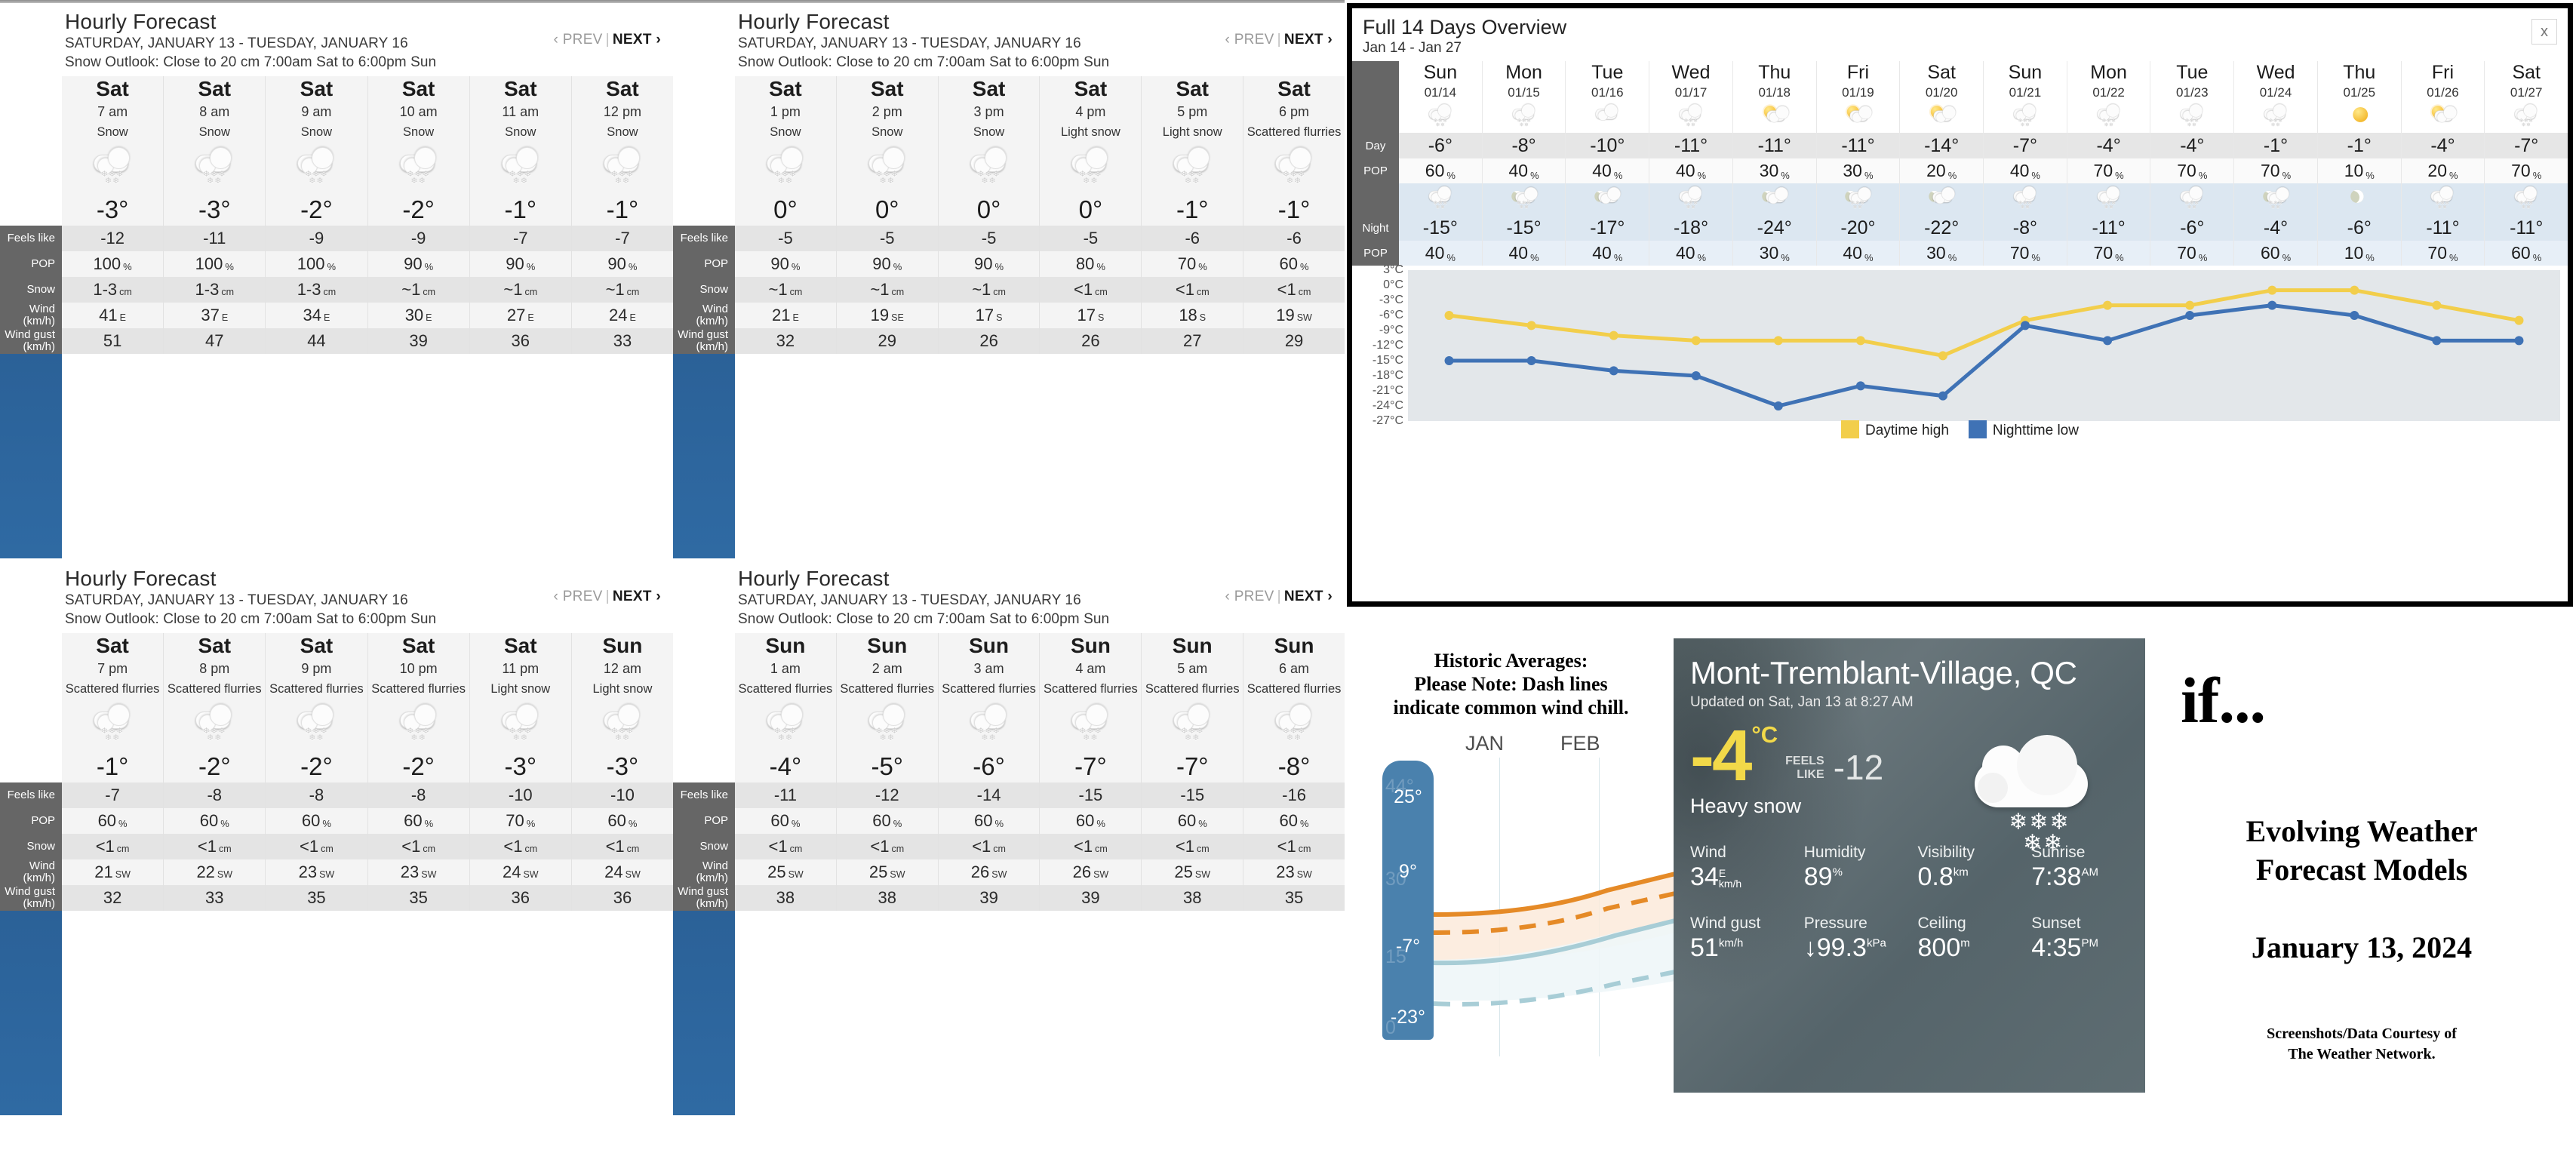 This screenshot has height=1156, width=2576. I want to click on hourly-column: Sat 8 am Snow ❄❄❄ ❄❄ -3° -11 100% 1-3 cm 37 E 47, so click(215, 216).